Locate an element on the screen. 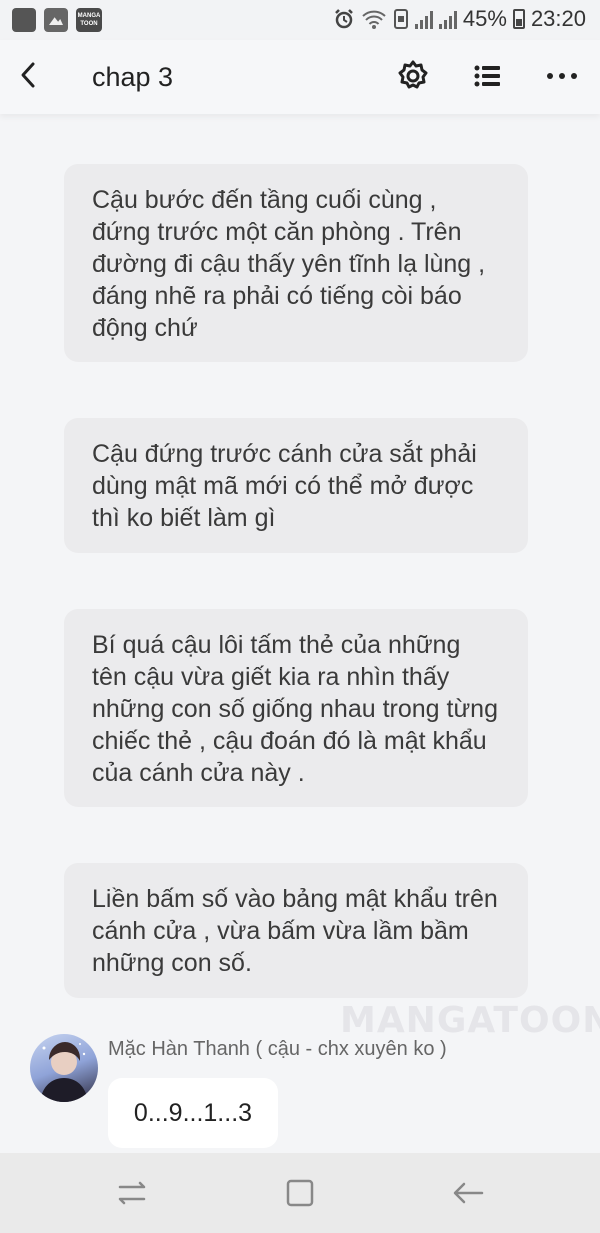  character-name: Mặc Hàn Thanh ( cậu - chx xuyên ko ) is located at coordinates (277, 1049).